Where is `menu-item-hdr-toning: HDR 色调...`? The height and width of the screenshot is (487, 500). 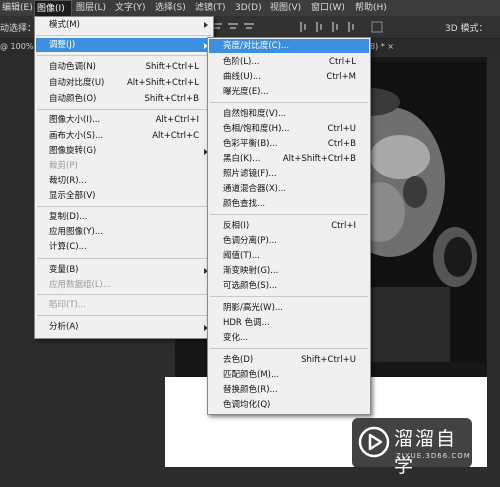 menu-item-hdr-toning: HDR 色调... is located at coordinates (289, 323).